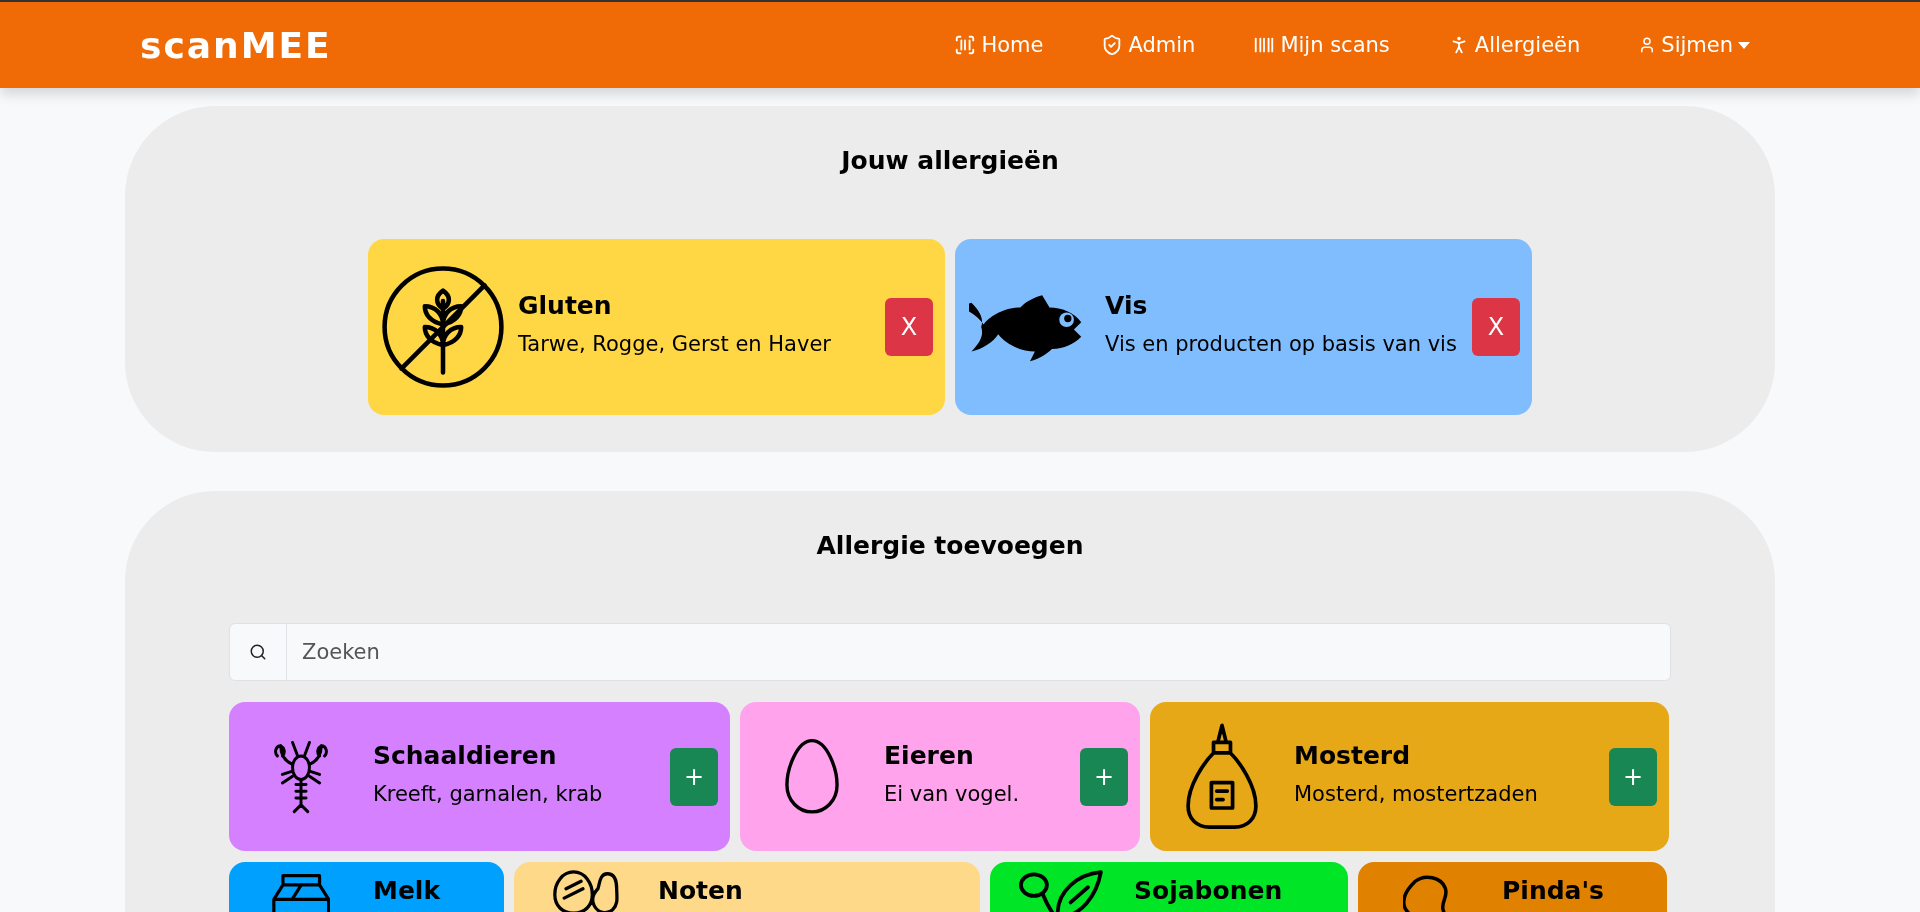 Image resolution: width=1920 pixels, height=912 pixels. Describe the element at coordinates (999, 45) in the screenshot. I see `nav-link: Home` at that location.